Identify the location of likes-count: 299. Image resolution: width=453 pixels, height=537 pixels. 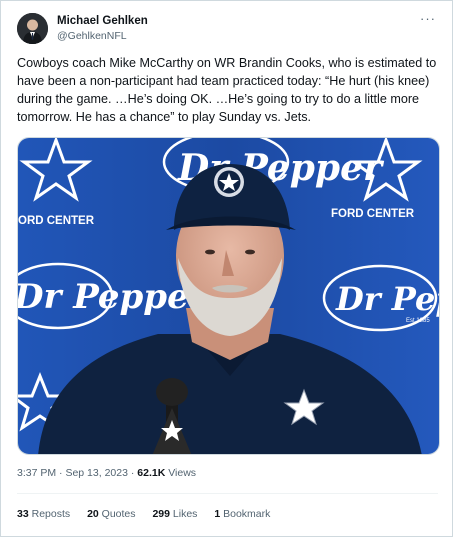
(161, 514).